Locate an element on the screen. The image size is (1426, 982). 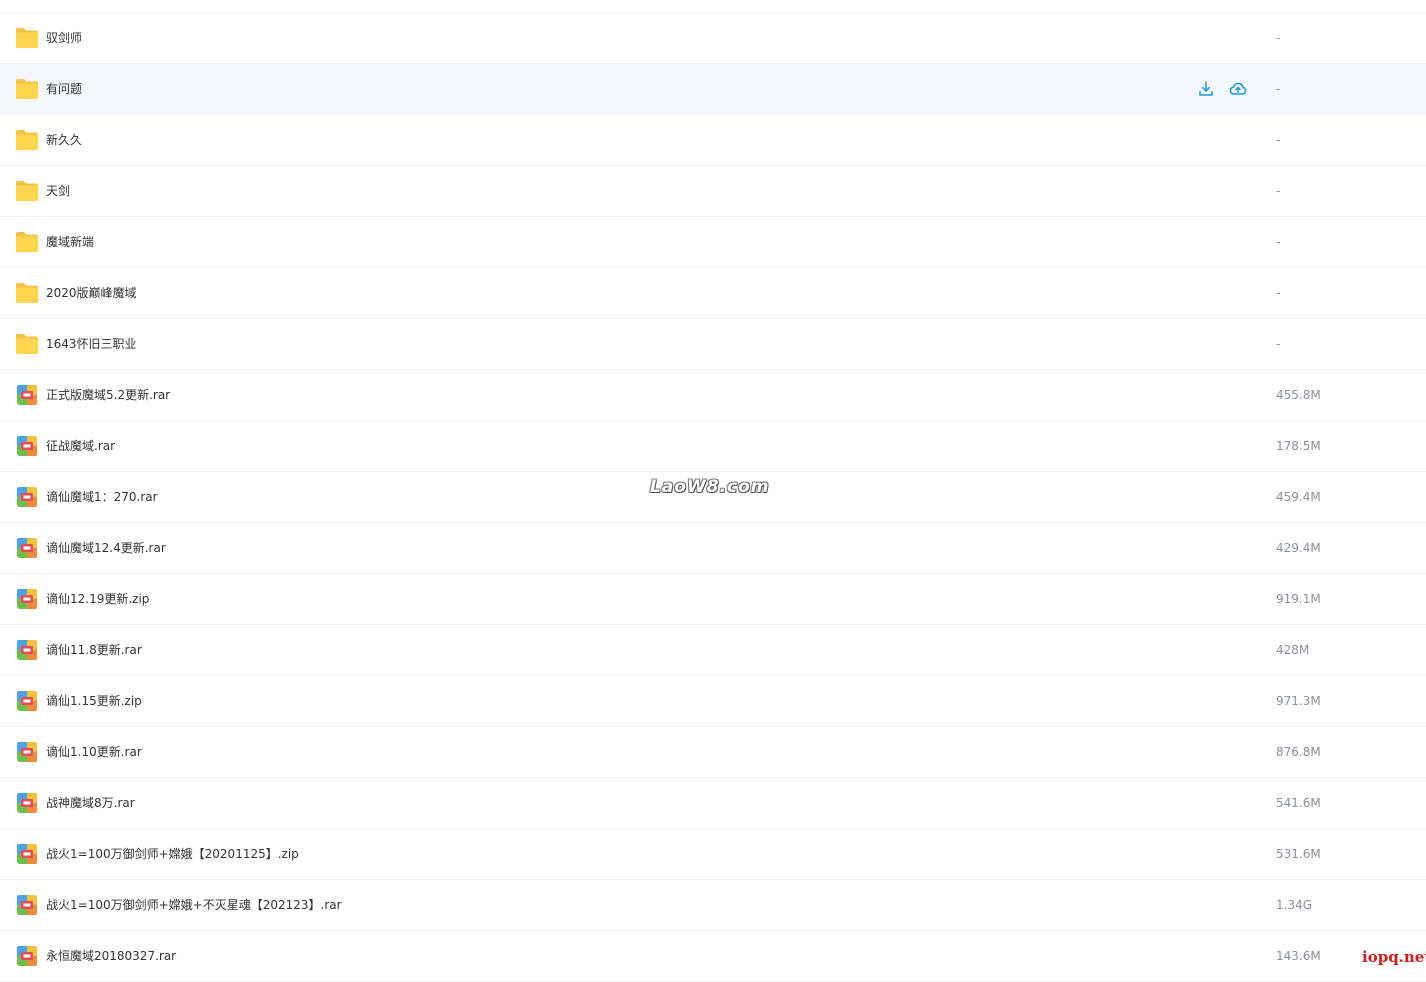
folder-row: 天剑 - is located at coordinates (713, 191).